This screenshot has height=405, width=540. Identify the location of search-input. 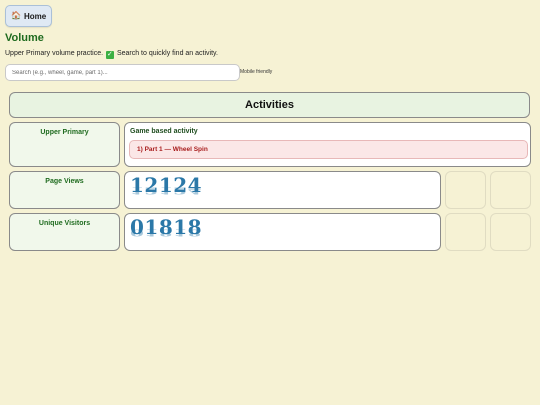
(122, 72).